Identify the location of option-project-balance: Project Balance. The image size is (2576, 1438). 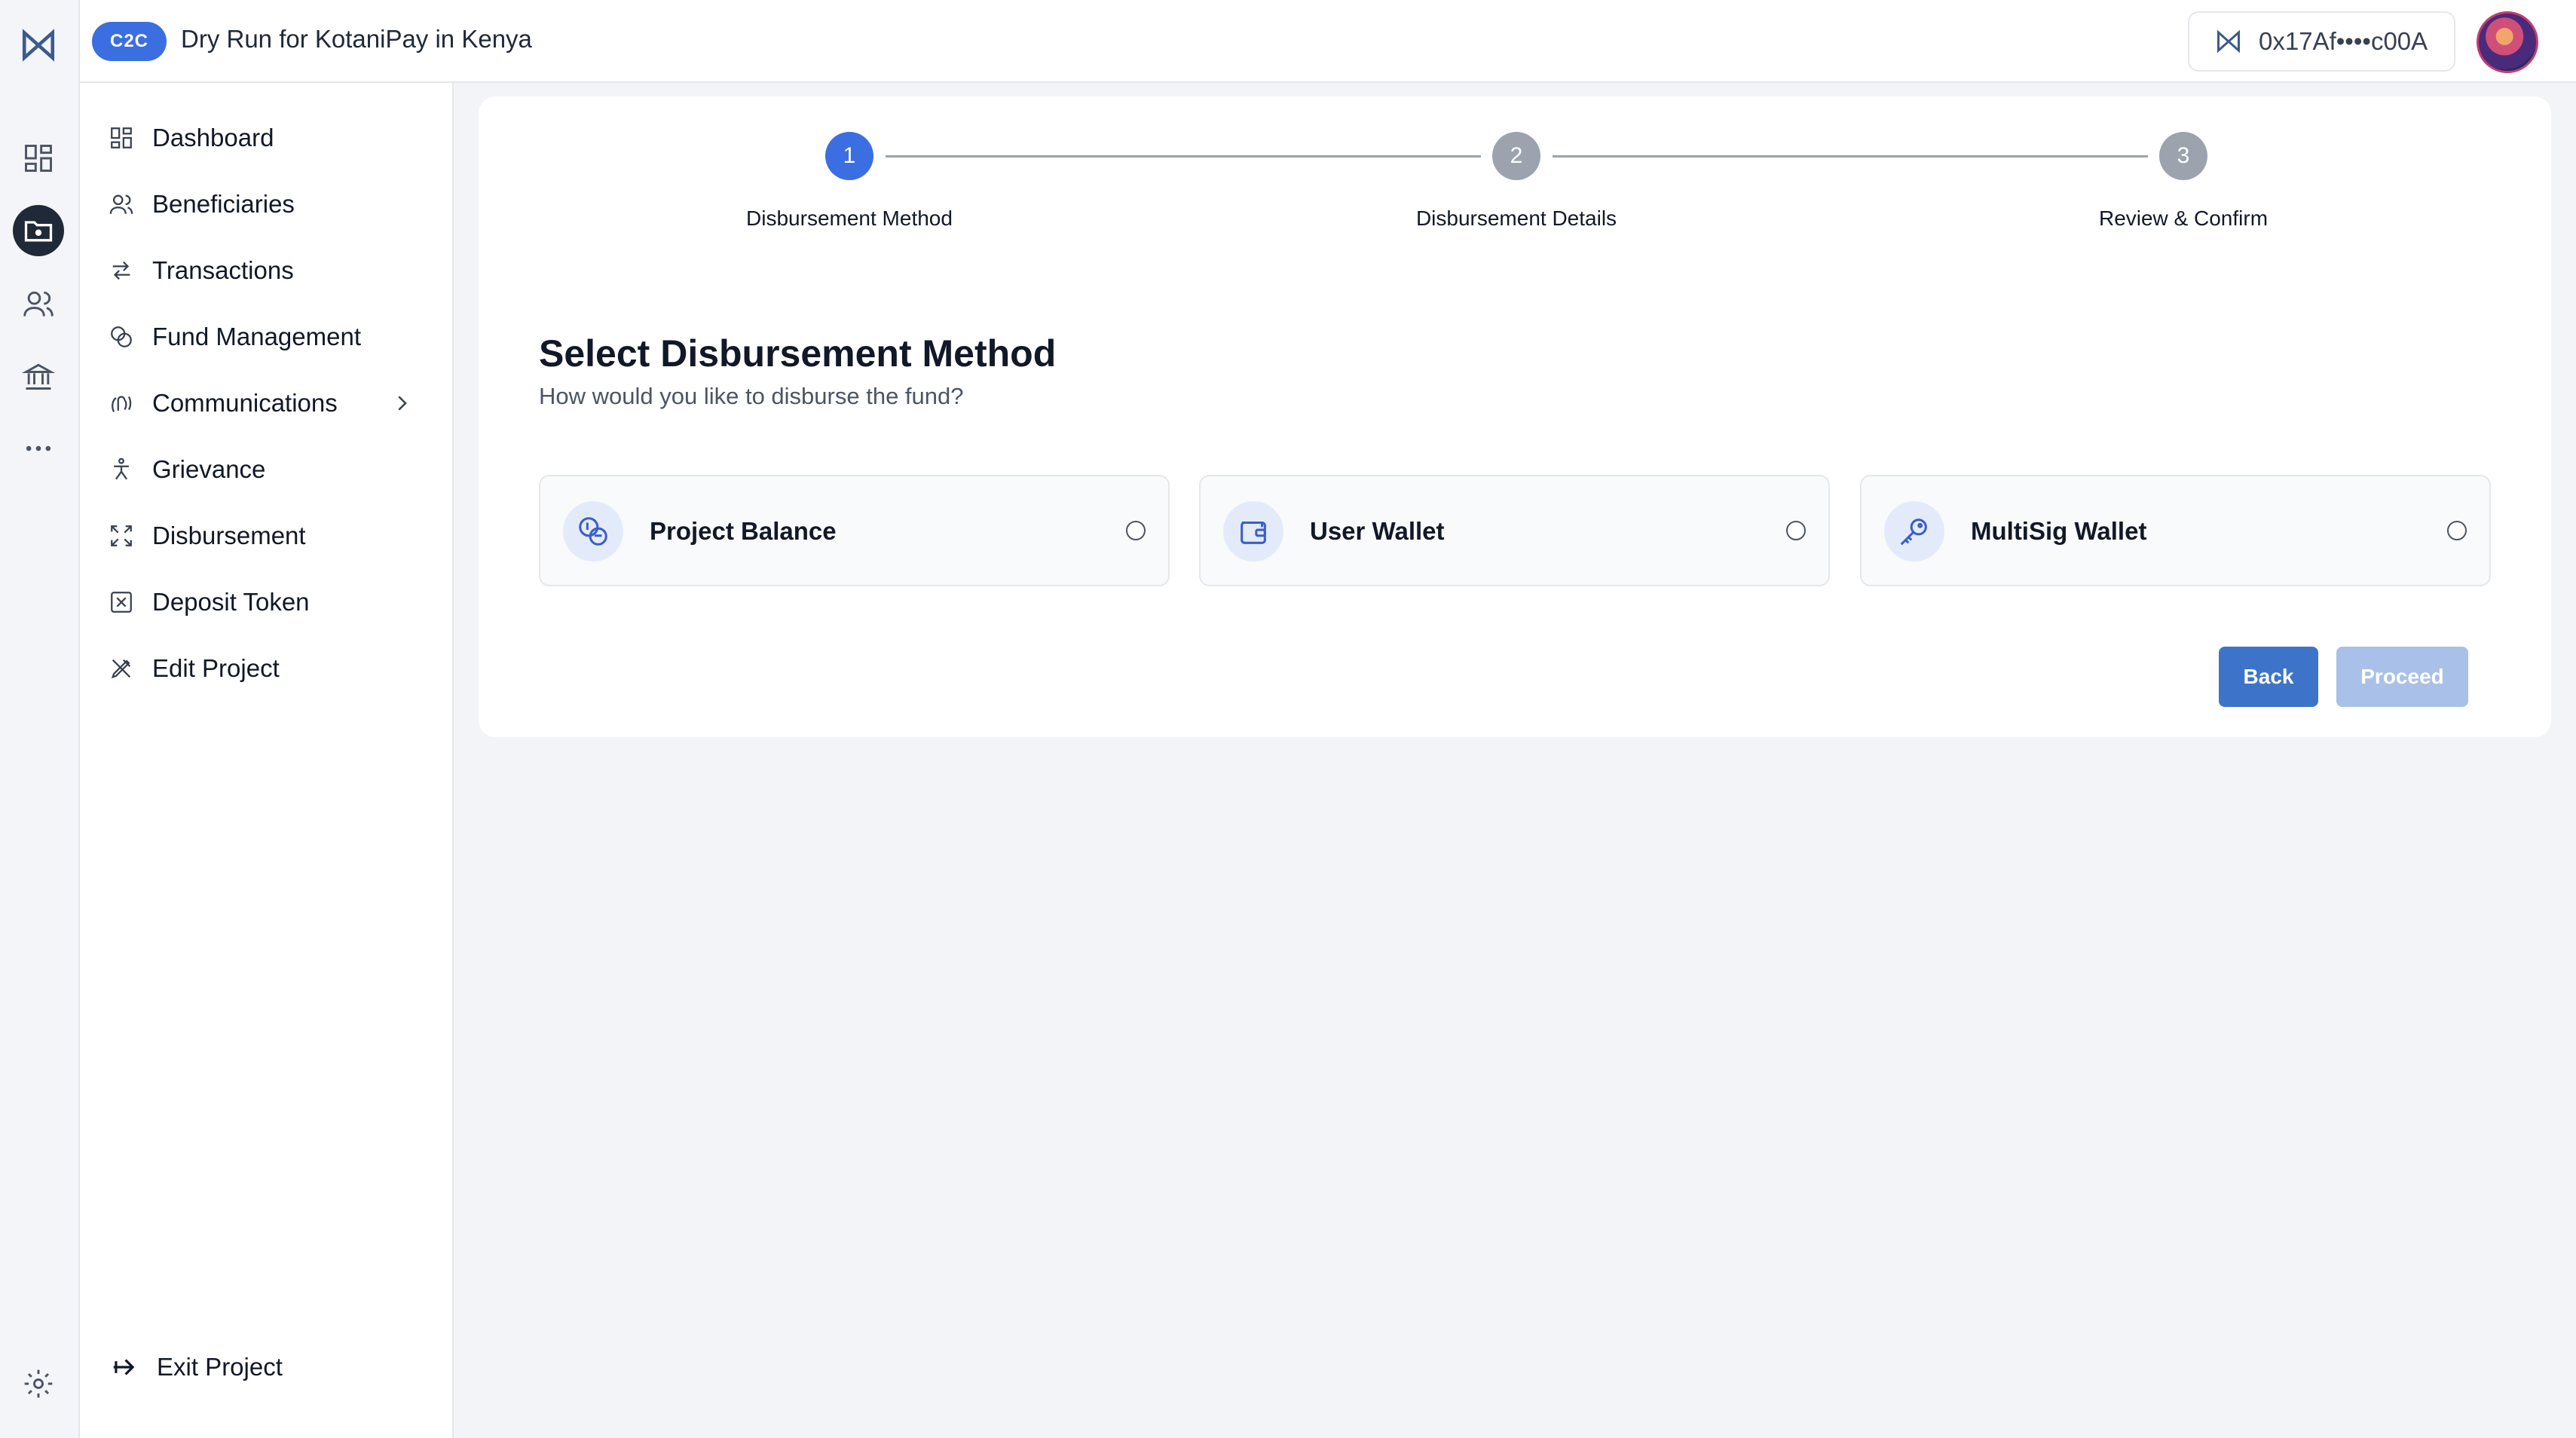
(854, 530).